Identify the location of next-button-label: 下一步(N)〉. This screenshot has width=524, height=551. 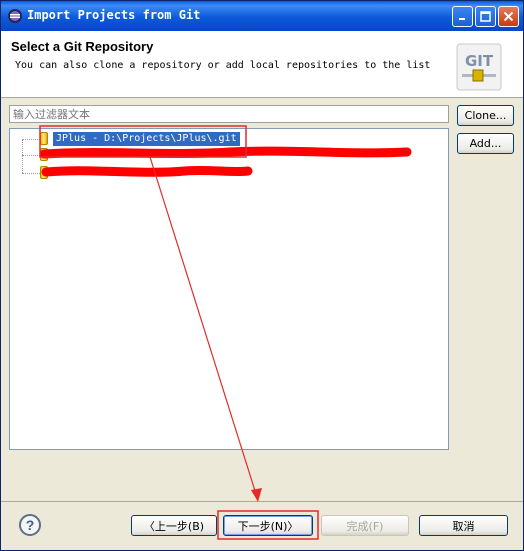
(268, 526).